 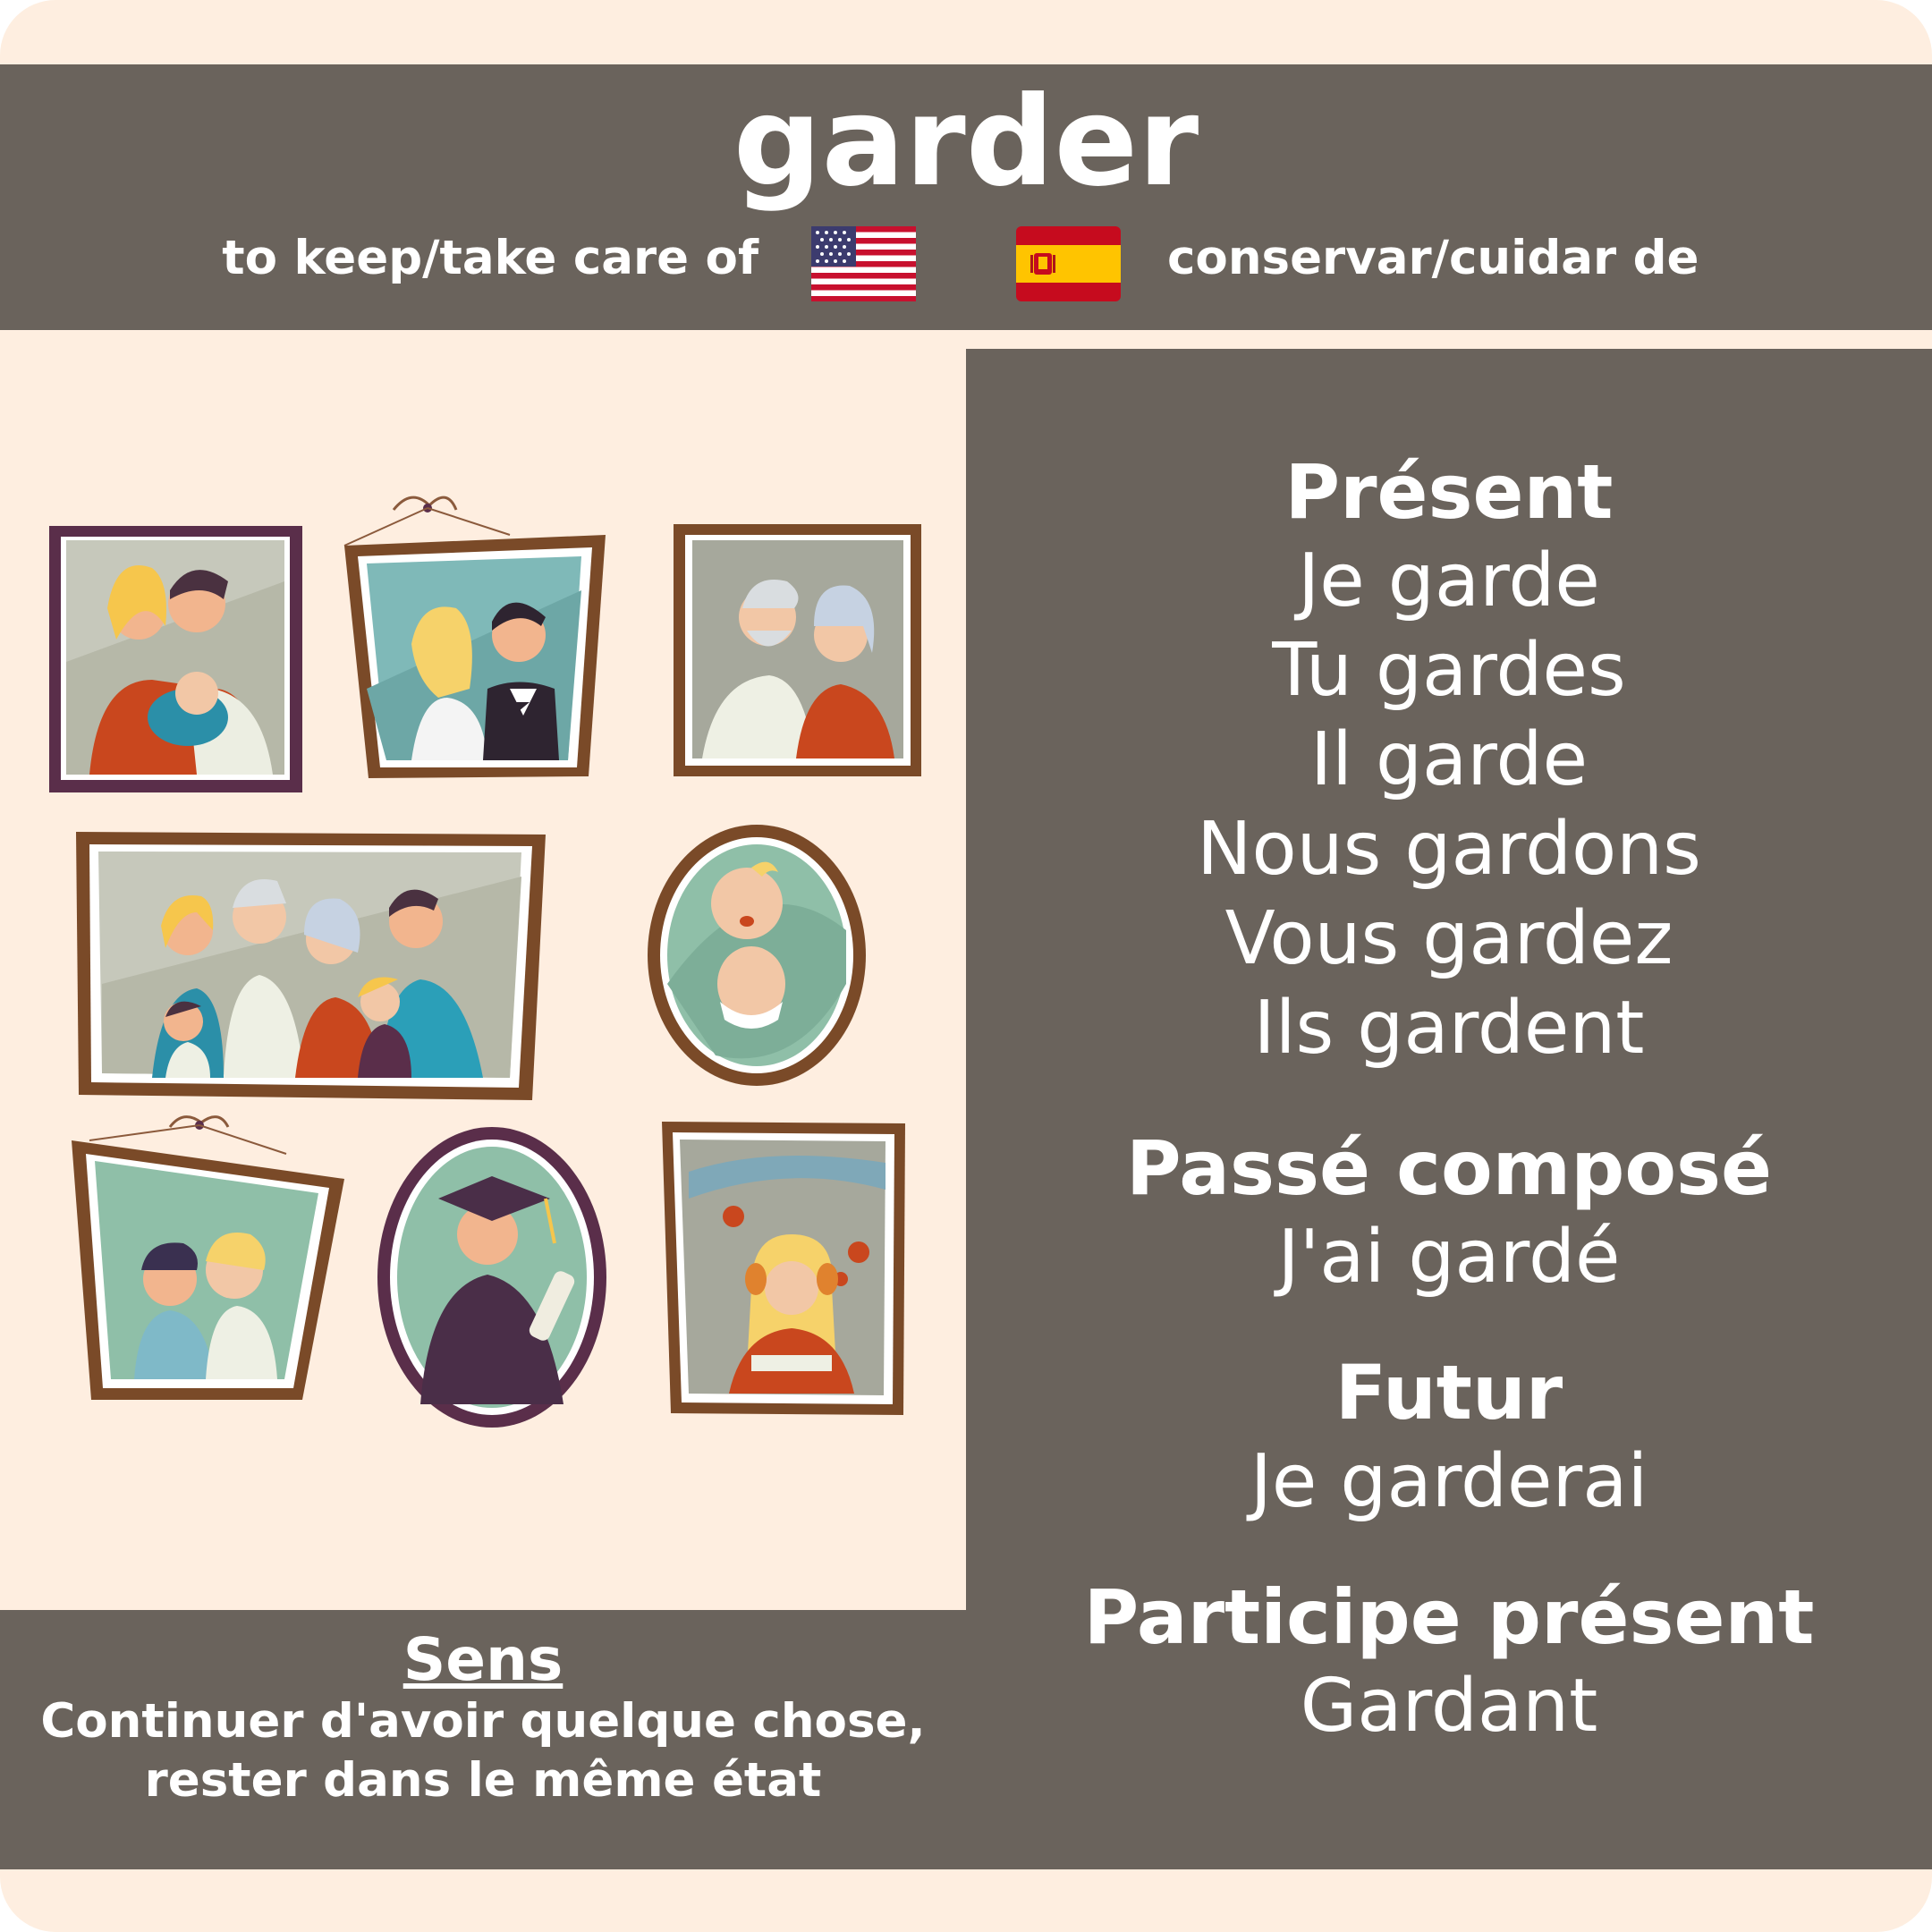 I want to click on passe-compose-title: Passé composé, so click(x=1449, y=1168).